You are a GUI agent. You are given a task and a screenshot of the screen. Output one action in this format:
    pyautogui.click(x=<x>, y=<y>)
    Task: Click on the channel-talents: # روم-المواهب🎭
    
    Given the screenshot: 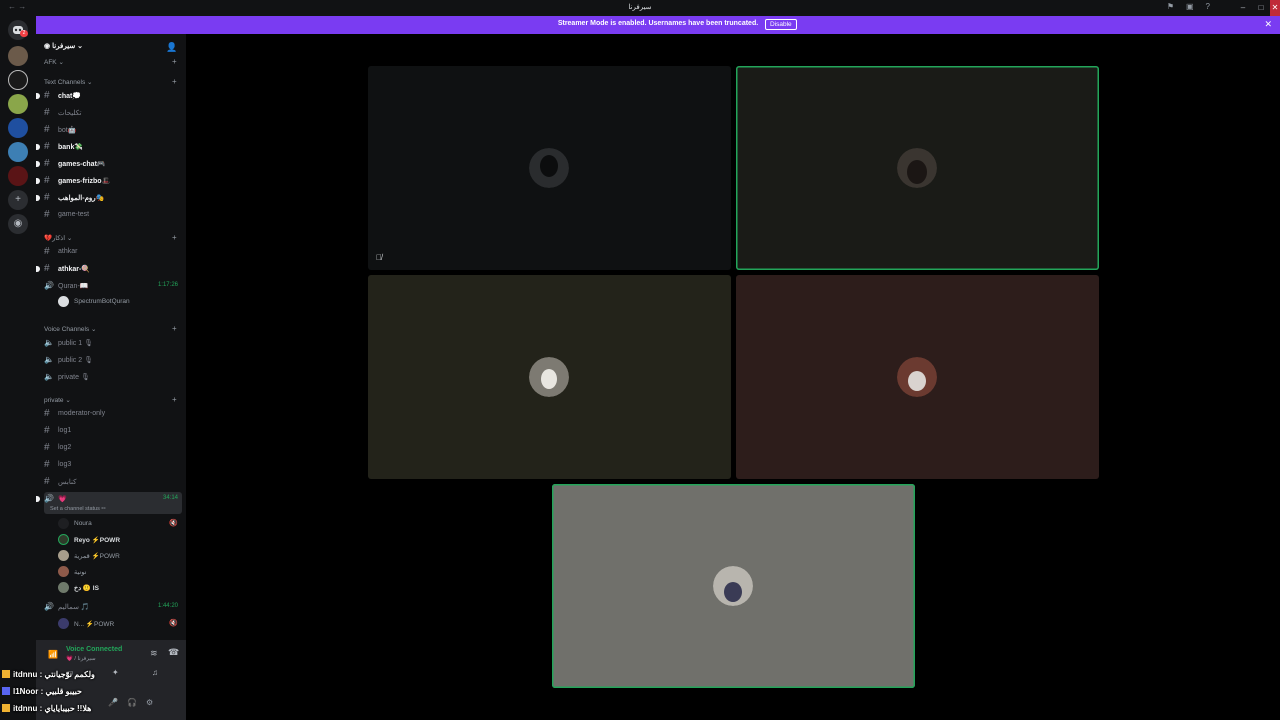 What is the action you would take?
    pyautogui.click(x=109, y=198)
    